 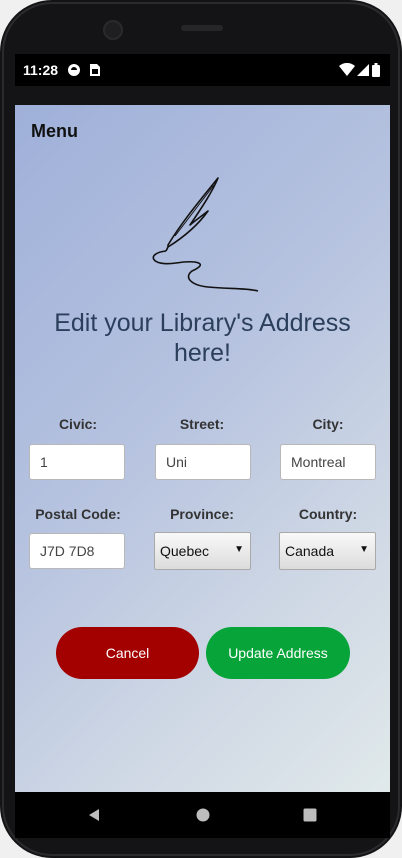 I want to click on recents-icon, so click(x=310, y=815).